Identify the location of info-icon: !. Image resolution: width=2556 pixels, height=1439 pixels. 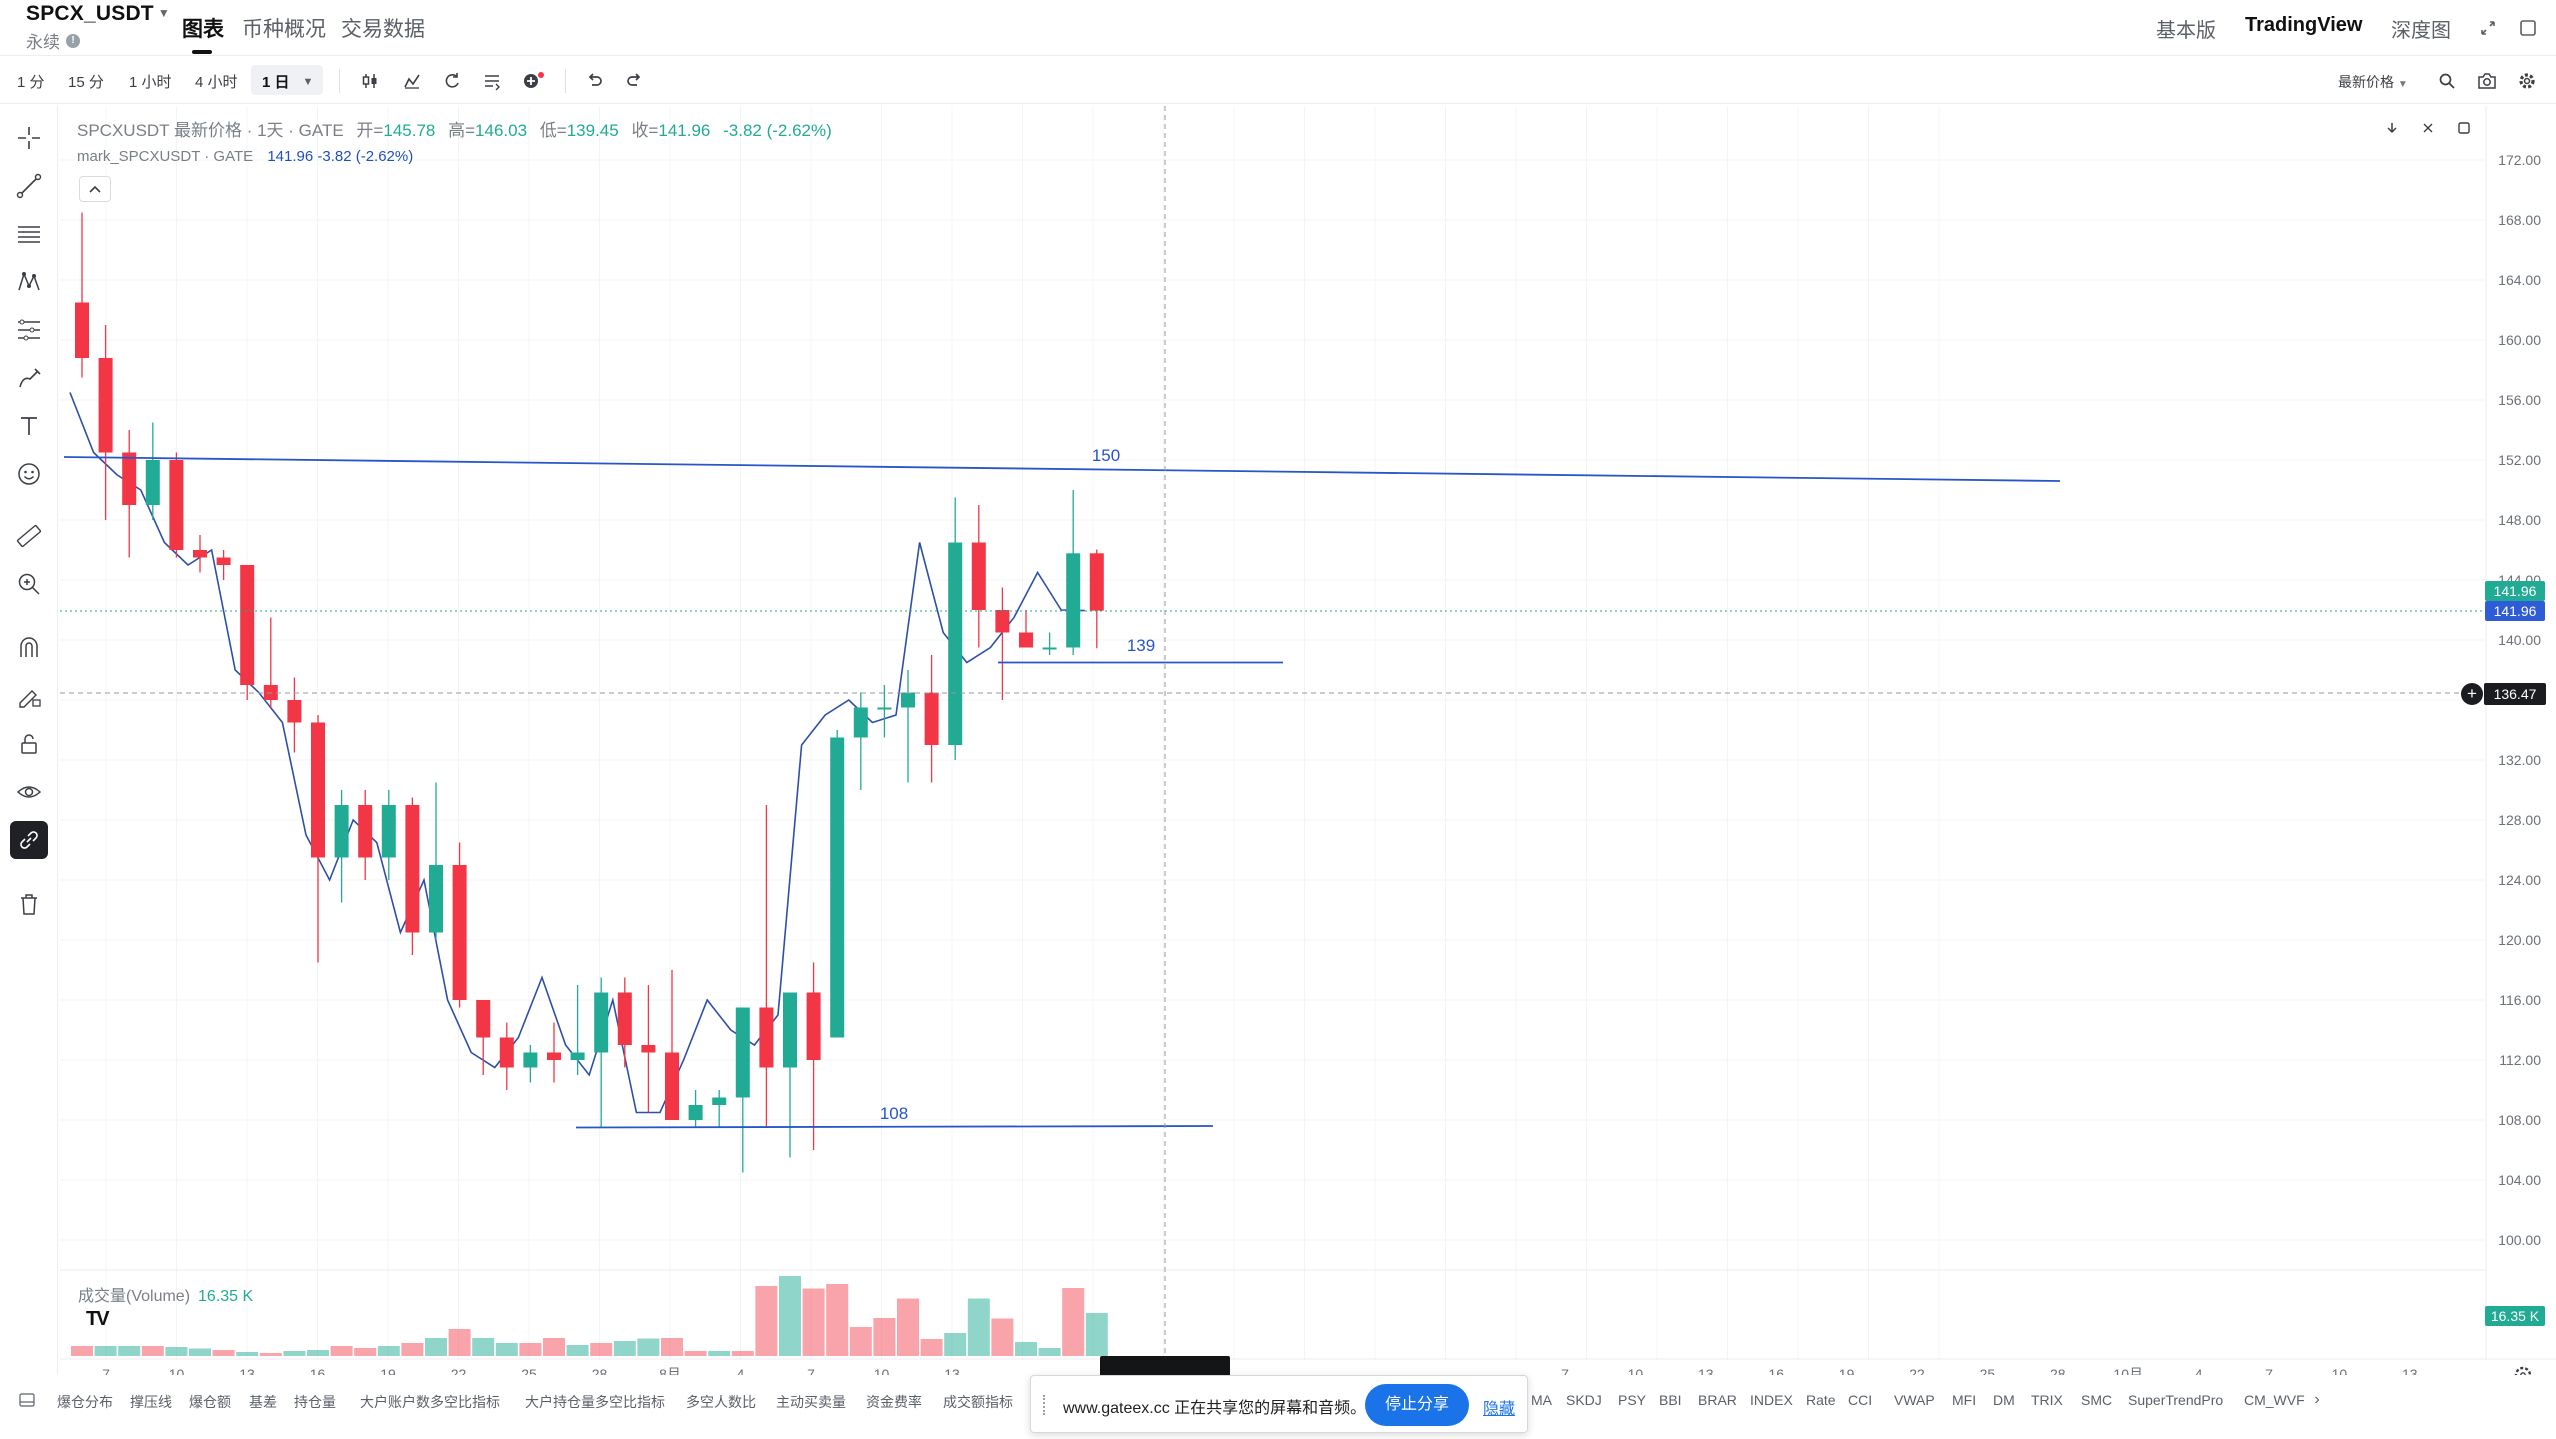
(73, 40).